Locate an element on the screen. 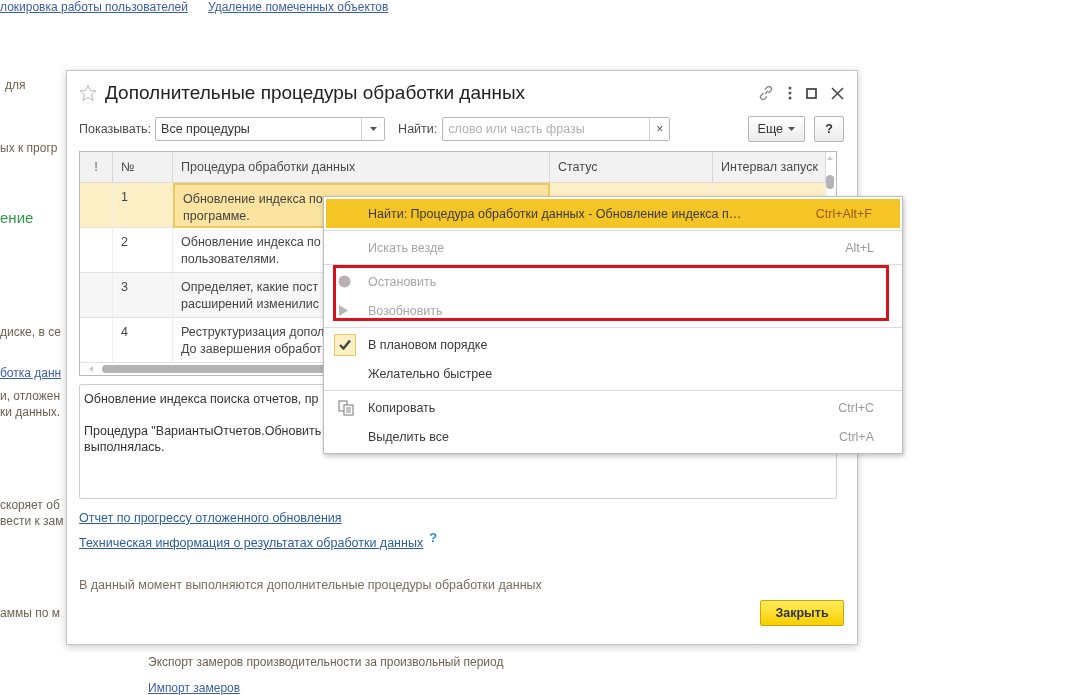 Image resolution: width=1068 pixels, height=695 pixels. page-text: вести к зам is located at coordinates (32, 521).